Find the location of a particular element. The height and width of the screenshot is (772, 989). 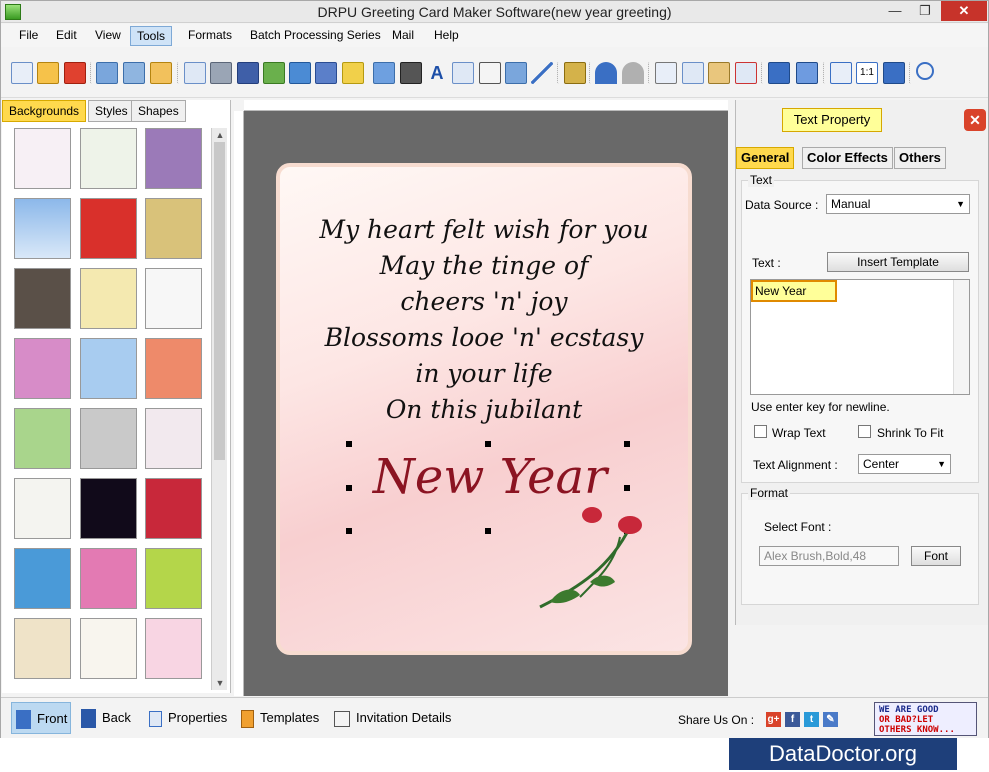

templates-button: Templates is located at coordinates (284, 718).